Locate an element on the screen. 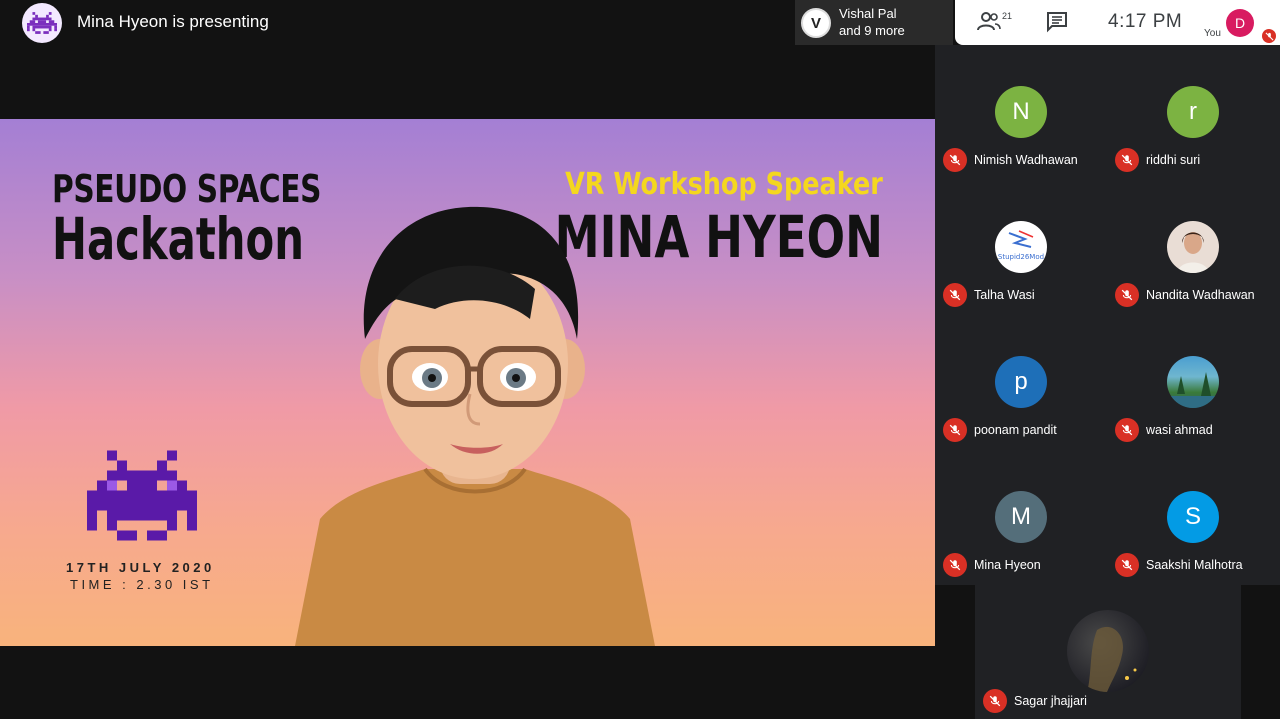  chat-icon is located at coordinates (1057, 22).